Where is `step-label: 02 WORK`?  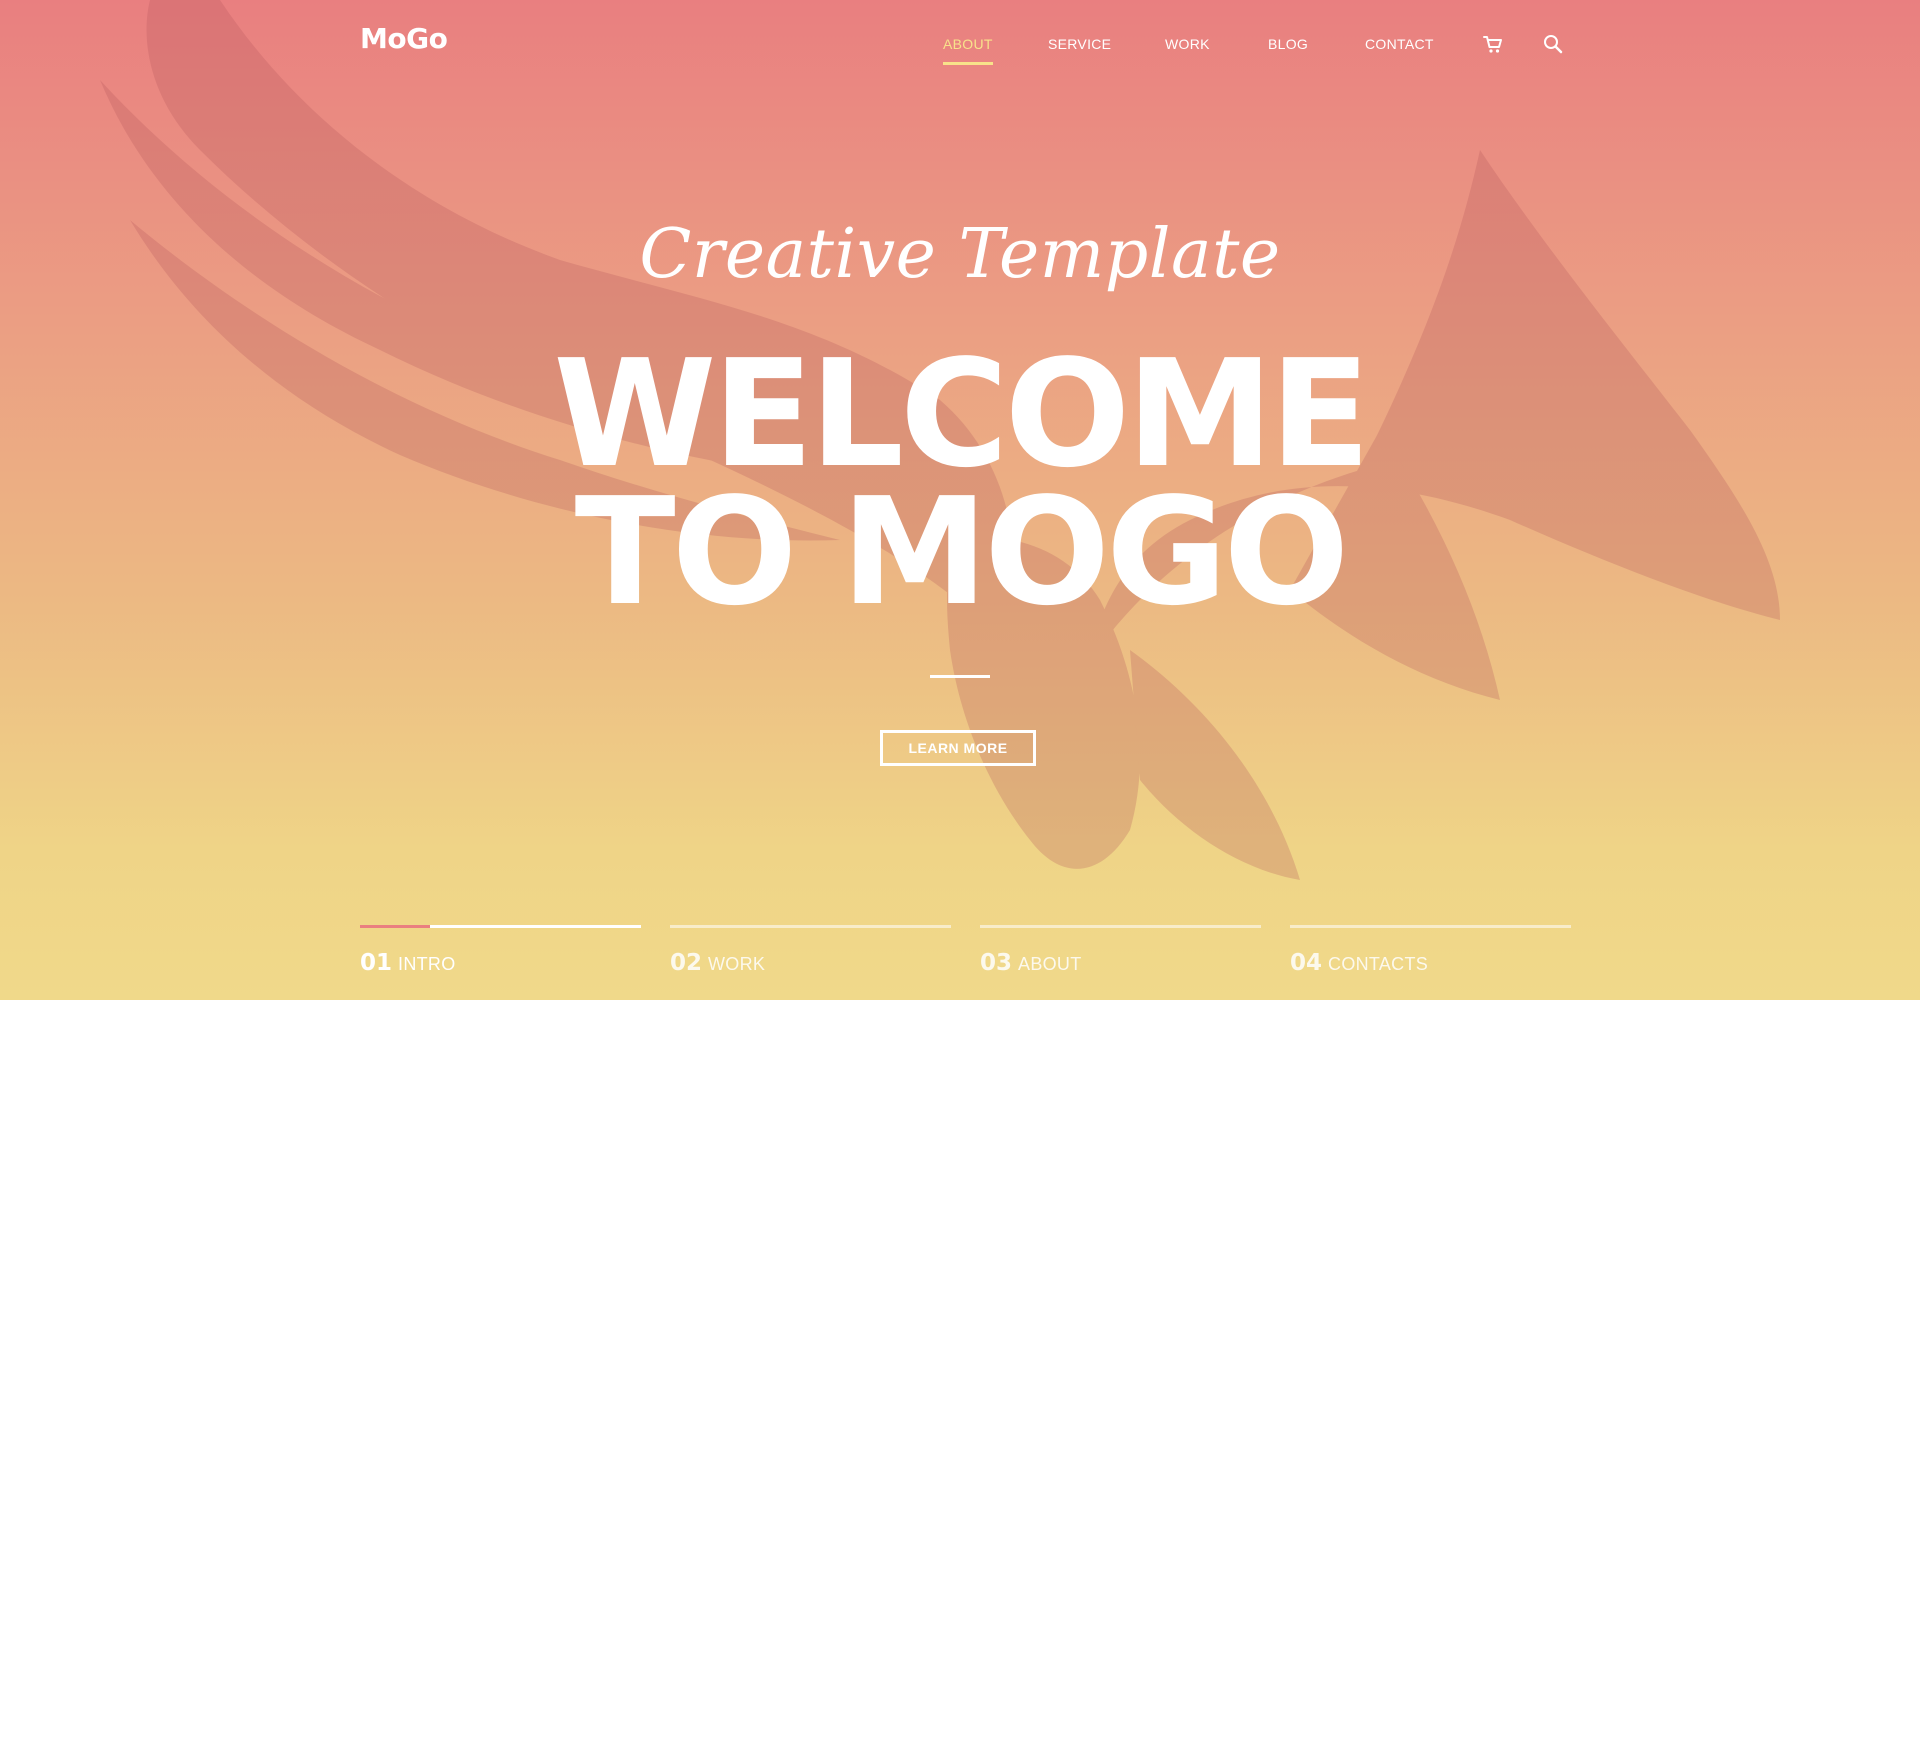 step-label: 02 WORK is located at coordinates (717, 963).